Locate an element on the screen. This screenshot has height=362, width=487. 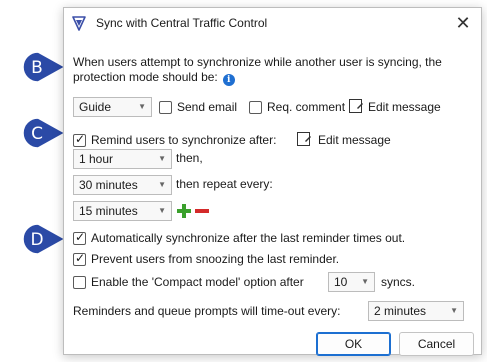
intro-line-2: protection mode should be: i is located at coordinates (154, 78).